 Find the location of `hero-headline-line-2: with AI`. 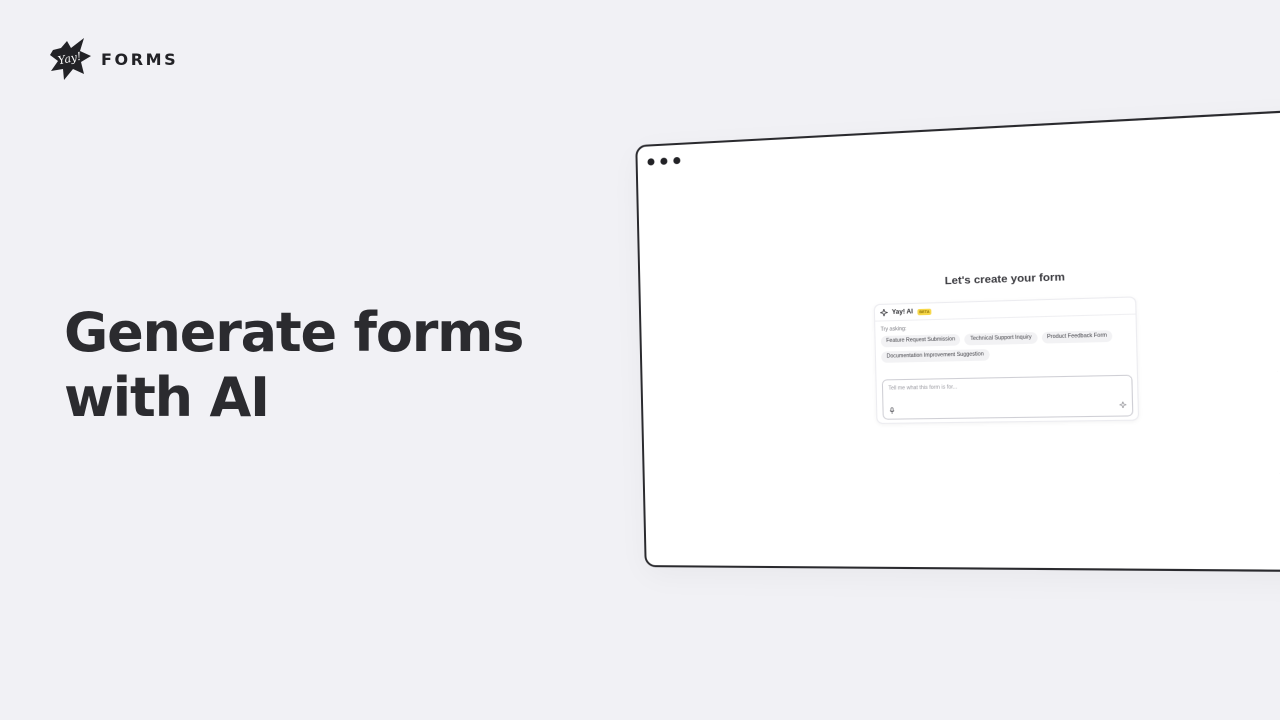

hero-headline-line-2: with AI is located at coordinates (167, 397).